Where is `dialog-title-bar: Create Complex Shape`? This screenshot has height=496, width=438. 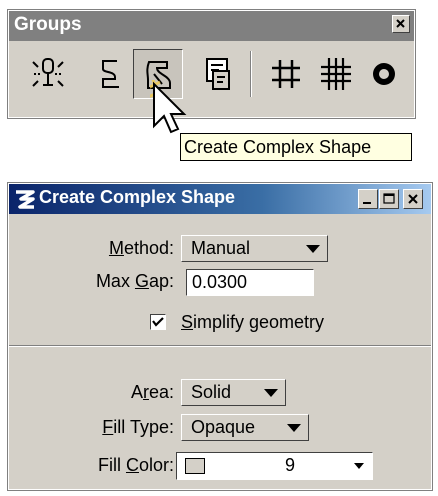
dialog-title-bar: Create Complex Shape is located at coordinates (220, 199).